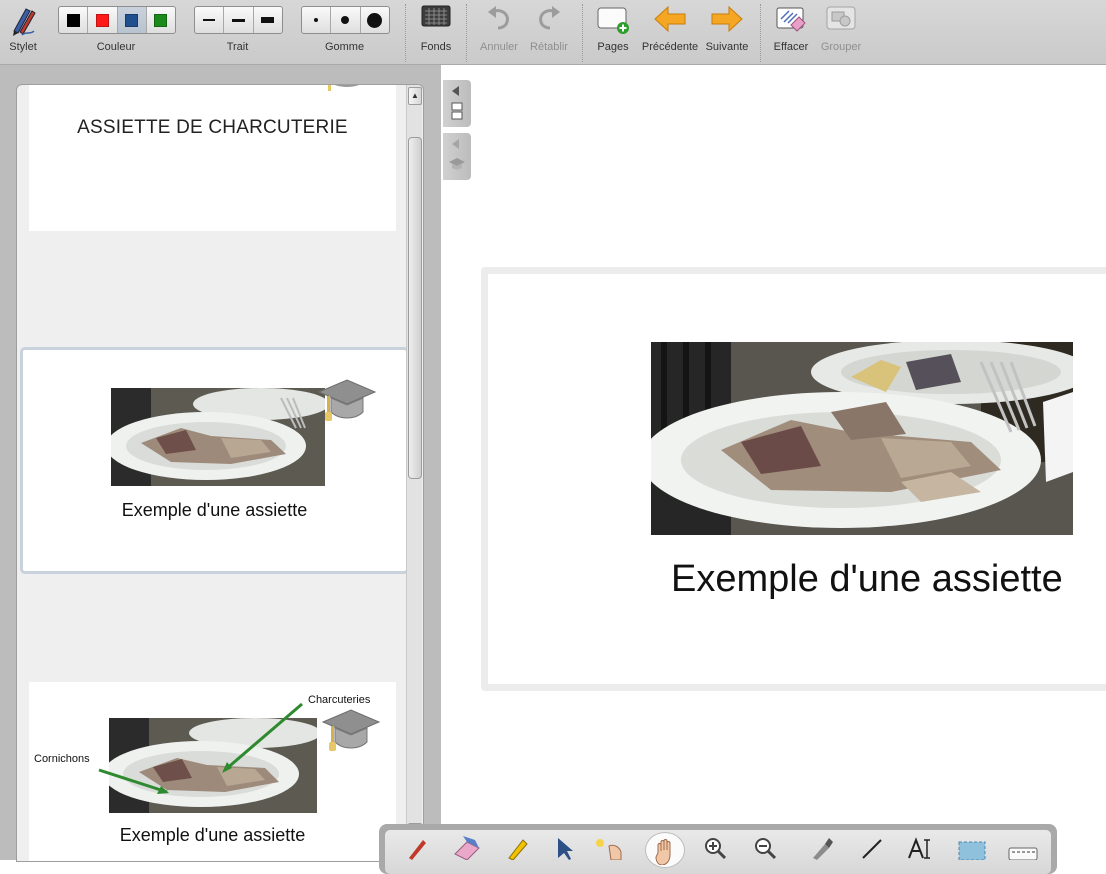  I want to click on scroll-up-button: ▲, so click(415, 96).